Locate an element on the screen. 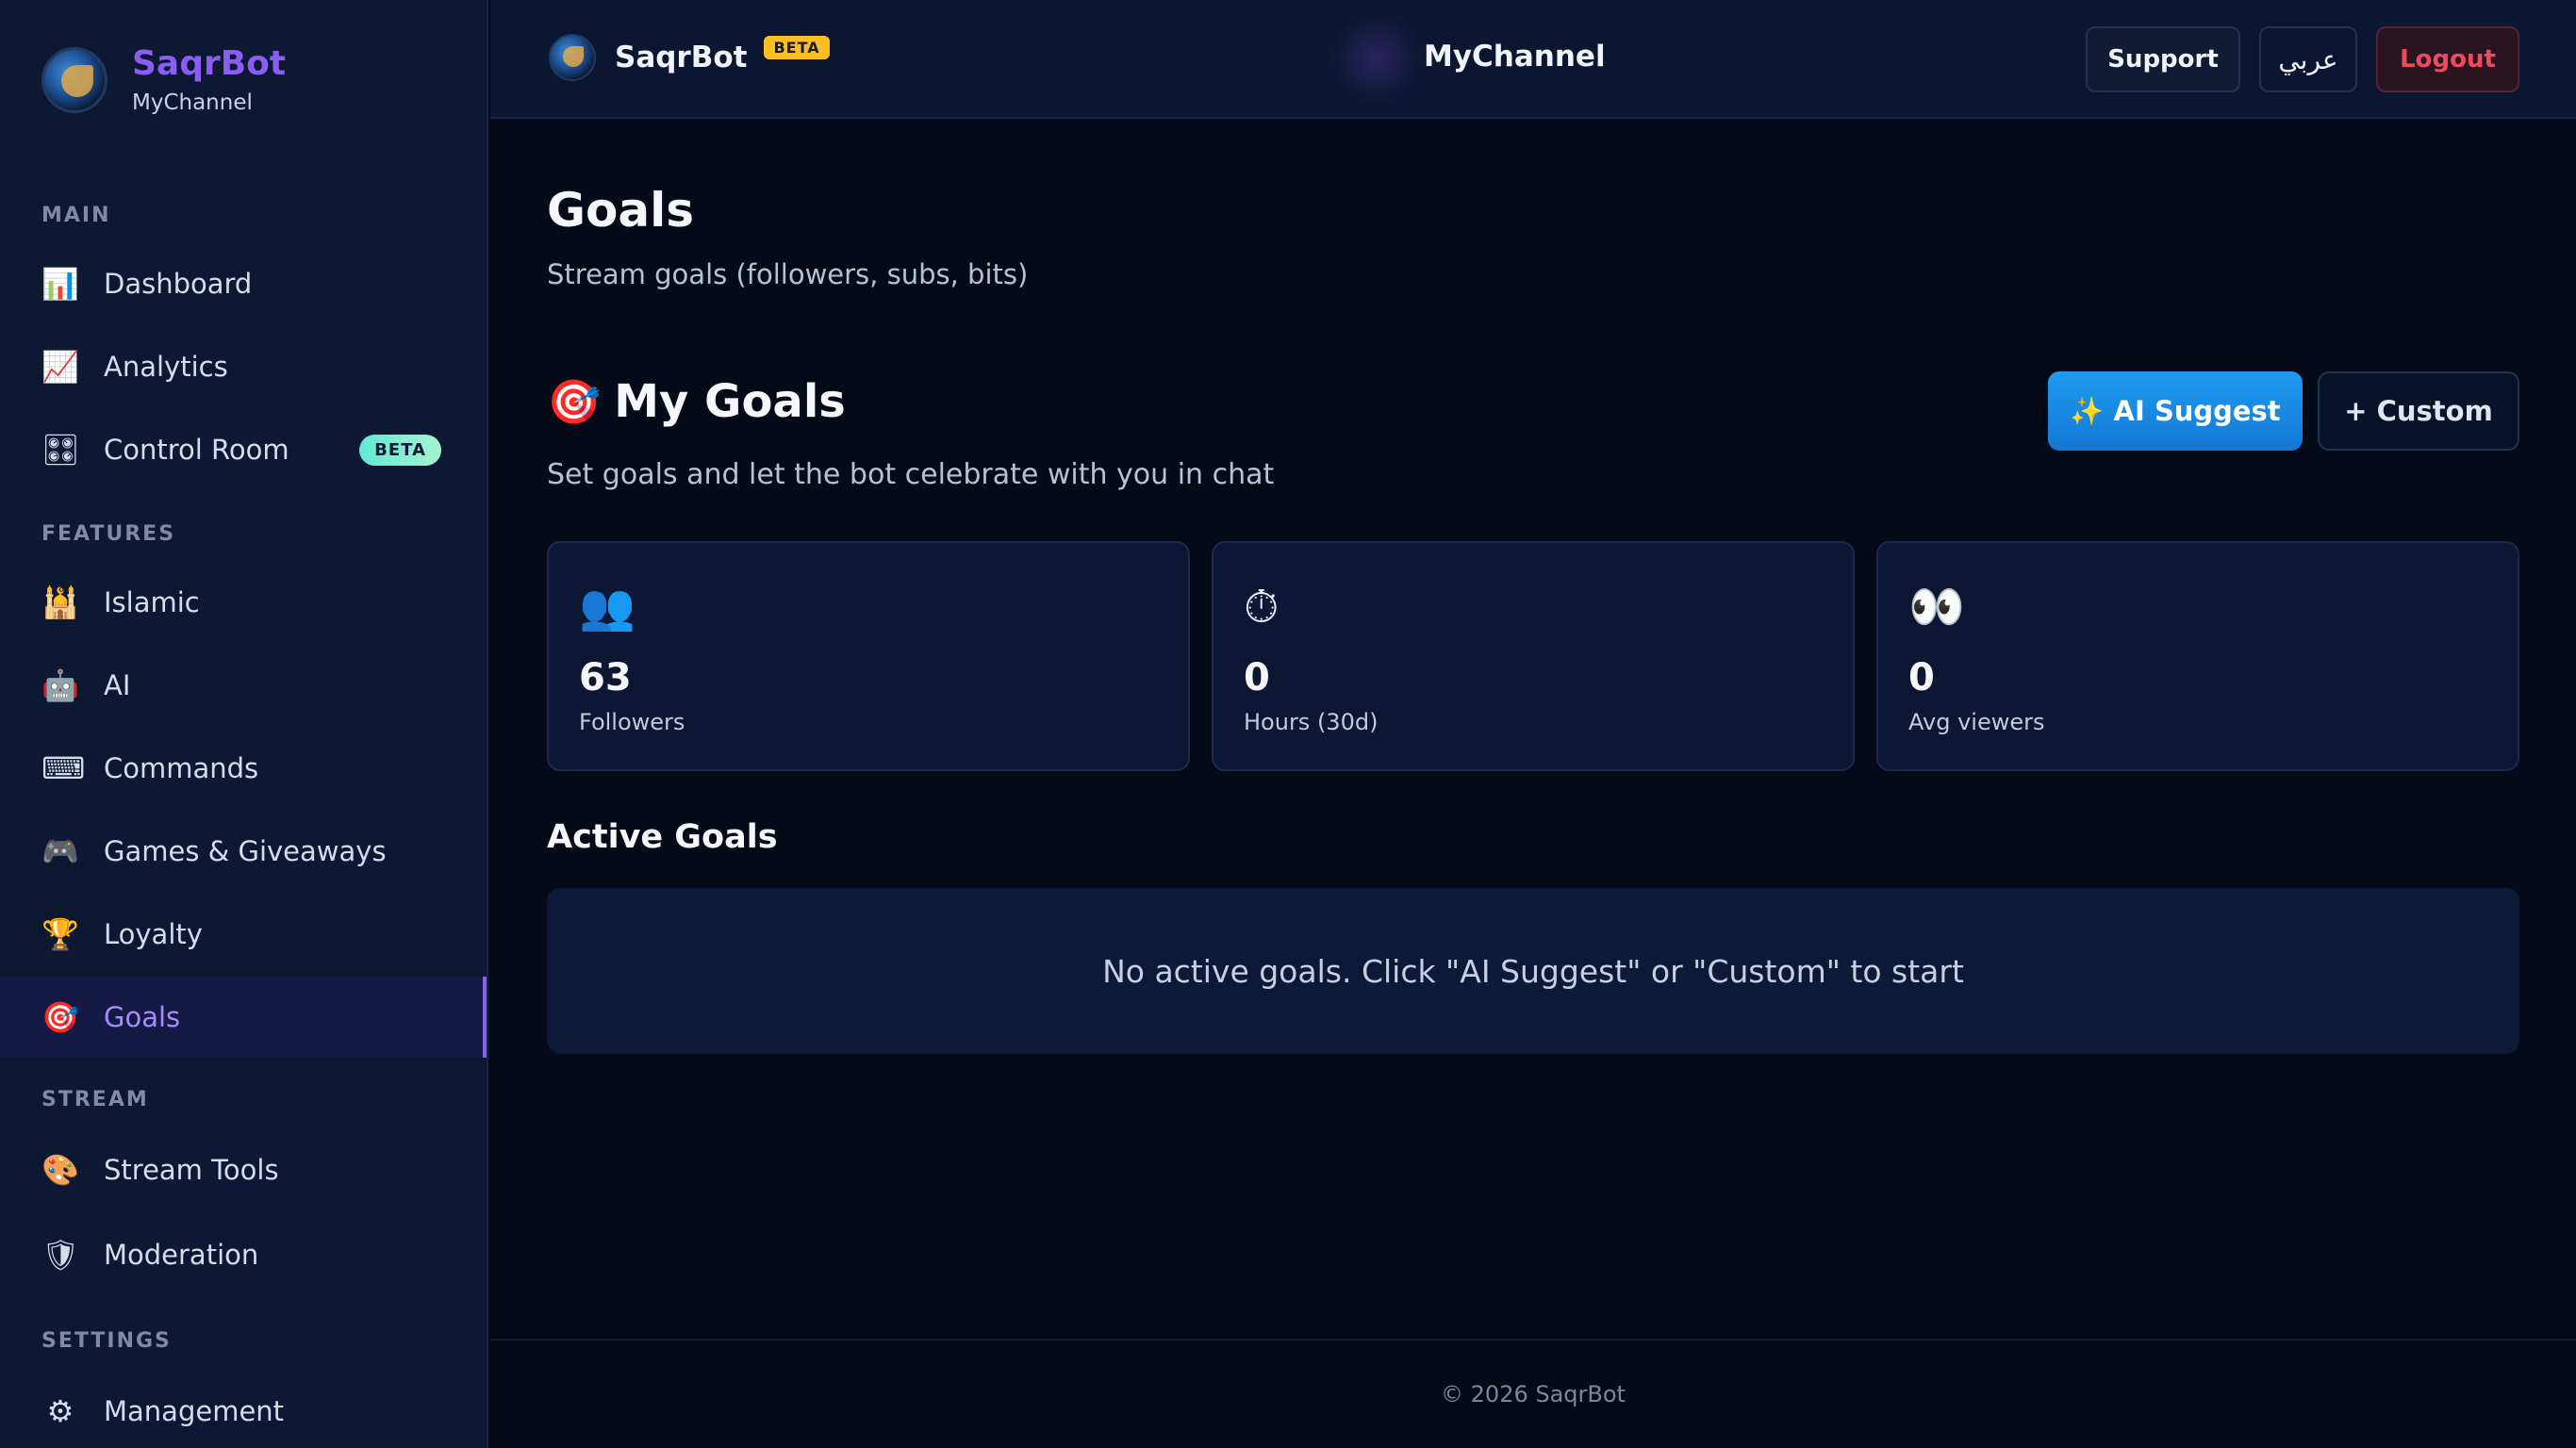 This screenshot has height=1448, width=2576. stat-label: Followers is located at coordinates (632, 722).